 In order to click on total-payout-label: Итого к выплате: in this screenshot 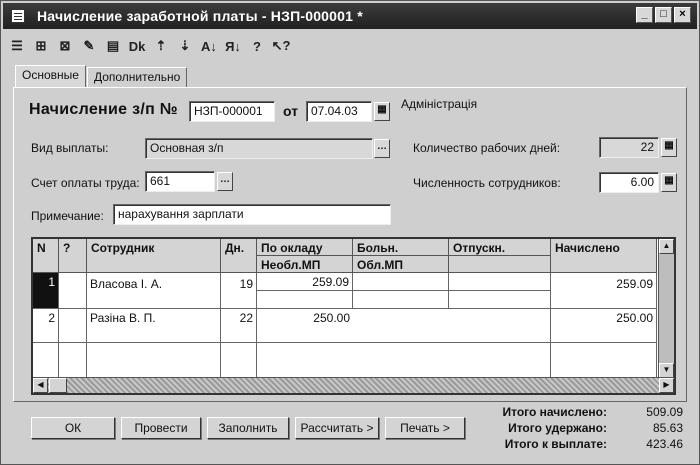, I will do `click(555, 444)`.